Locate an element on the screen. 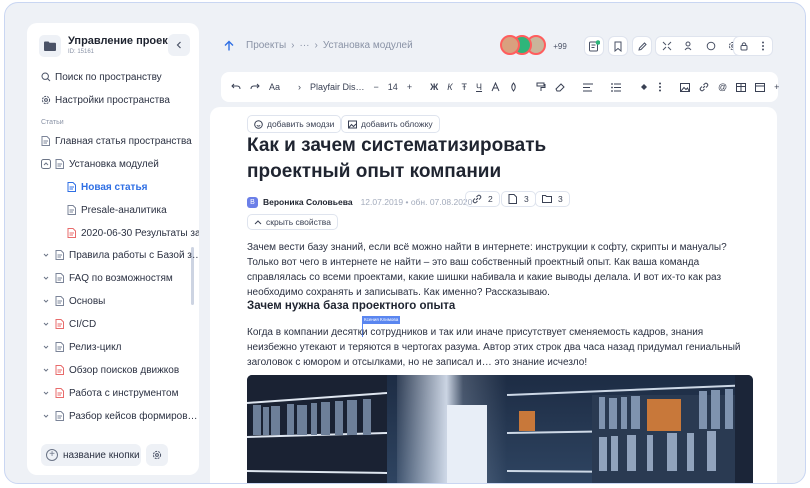 This screenshot has height=488, width=810. sidebar-gear-button is located at coordinates (157, 455).